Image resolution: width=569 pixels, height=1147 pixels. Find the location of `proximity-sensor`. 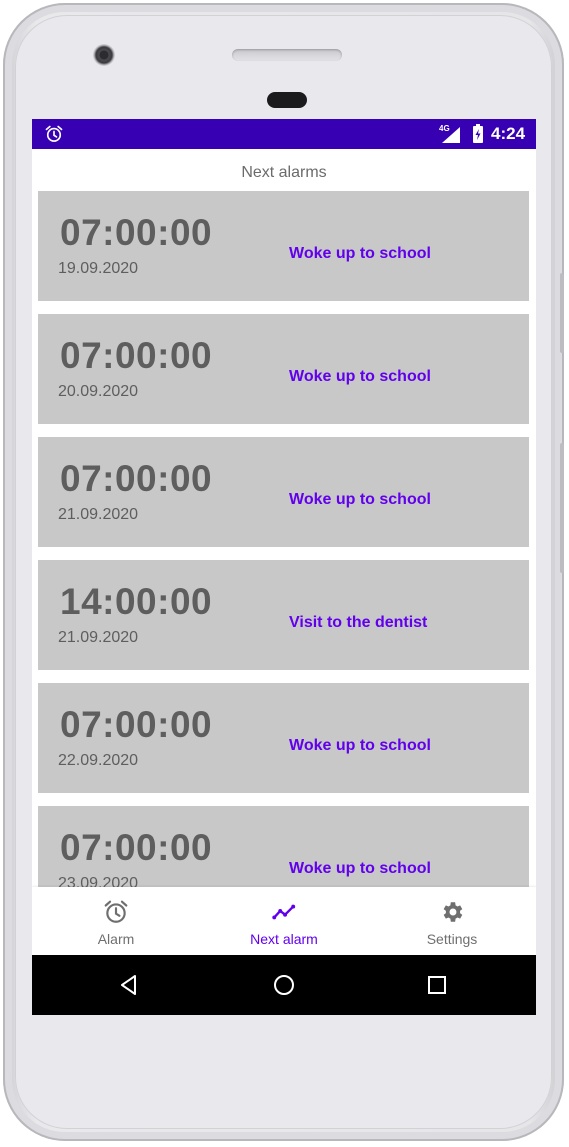

proximity-sensor is located at coordinates (287, 100).